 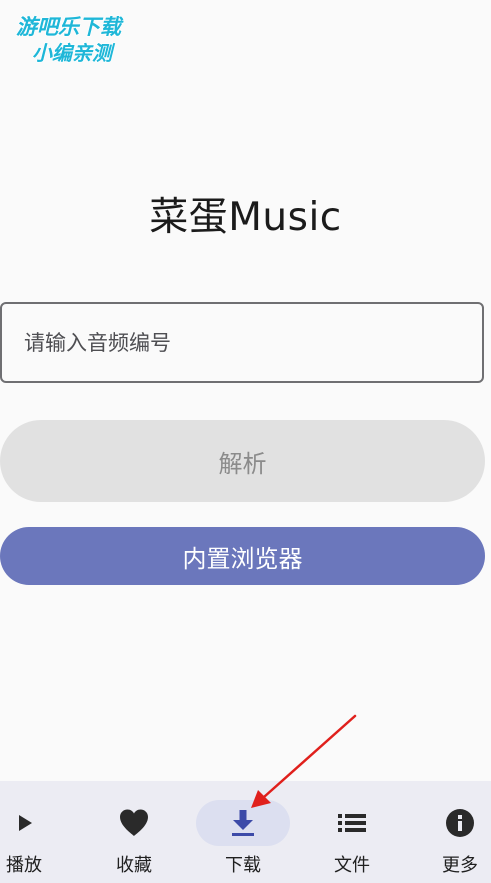 What do you see at coordinates (460, 823) in the screenshot?
I see `info-icon` at bounding box center [460, 823].